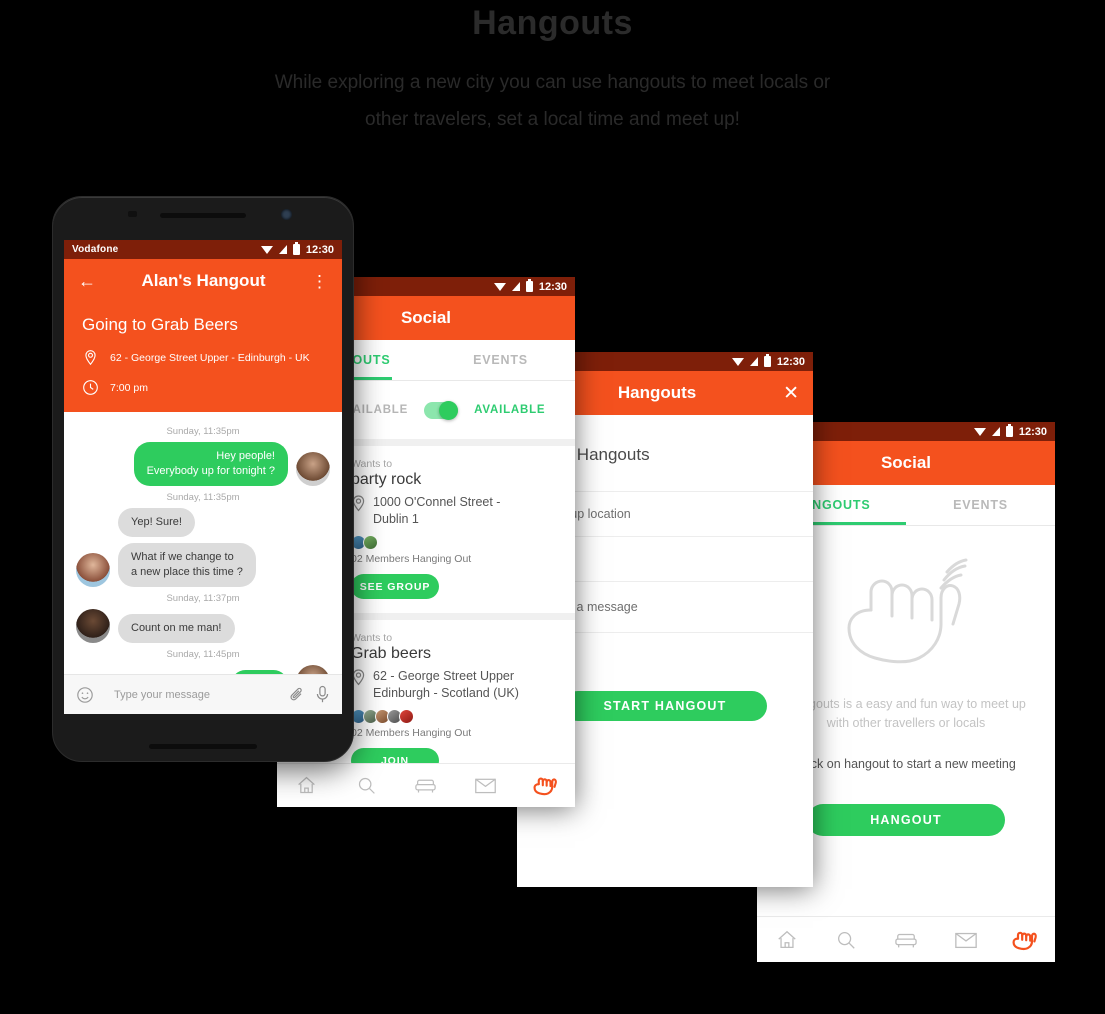 This screenshot has width=1105, height=1014. What do you see at coordinates (319, 281) in the screenshot?
I see `more-vertical-icon: ⋮` at bounding box center [319, 281].